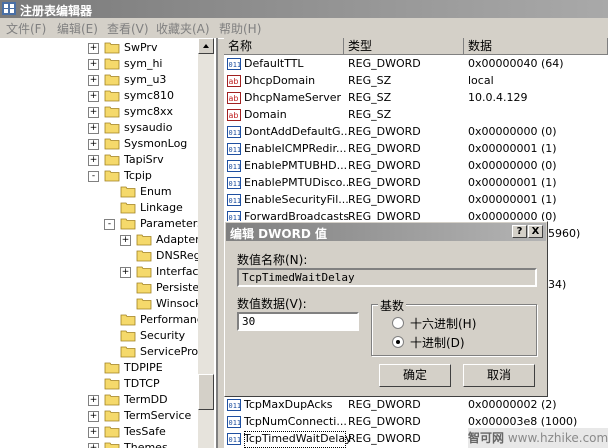 The image size is (608, 448). What do you see at coordinates (416, 115) in the screenshot?
I see `value-row: ab Domain REG_SZ` at bounding box center [416, 115].